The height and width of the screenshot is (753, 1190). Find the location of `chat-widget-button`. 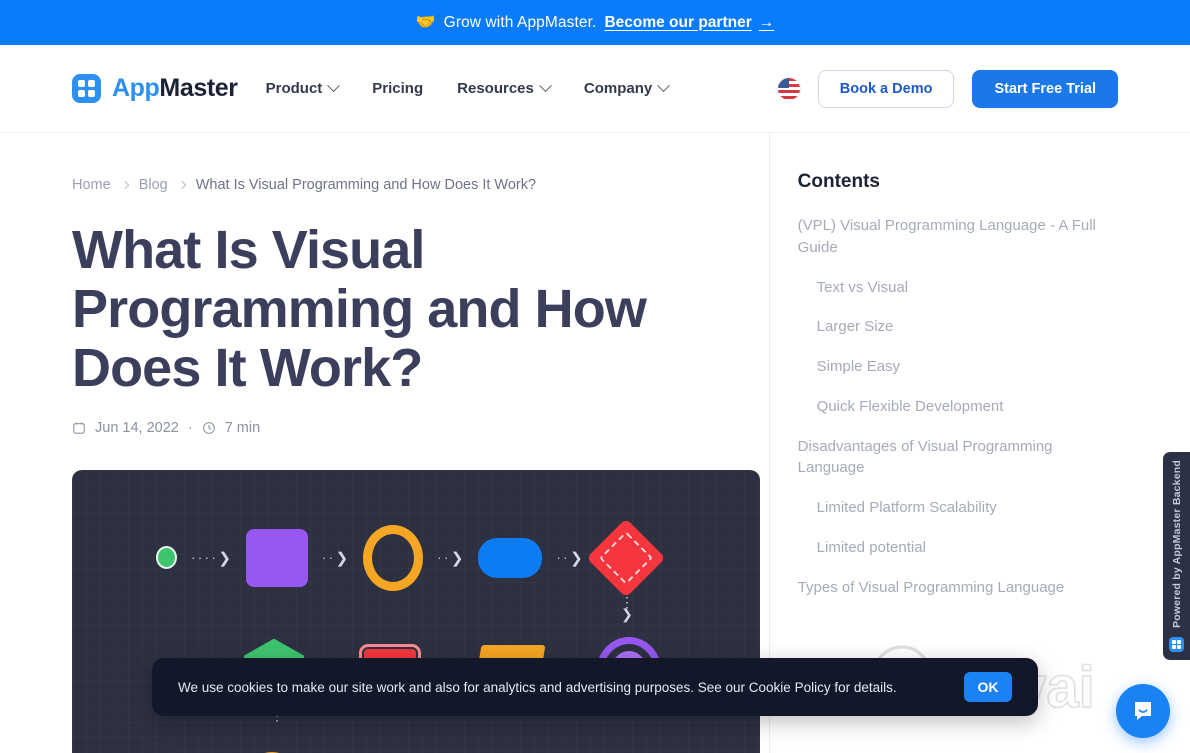

chat-widget-button is located at coordinates (1143, 711).